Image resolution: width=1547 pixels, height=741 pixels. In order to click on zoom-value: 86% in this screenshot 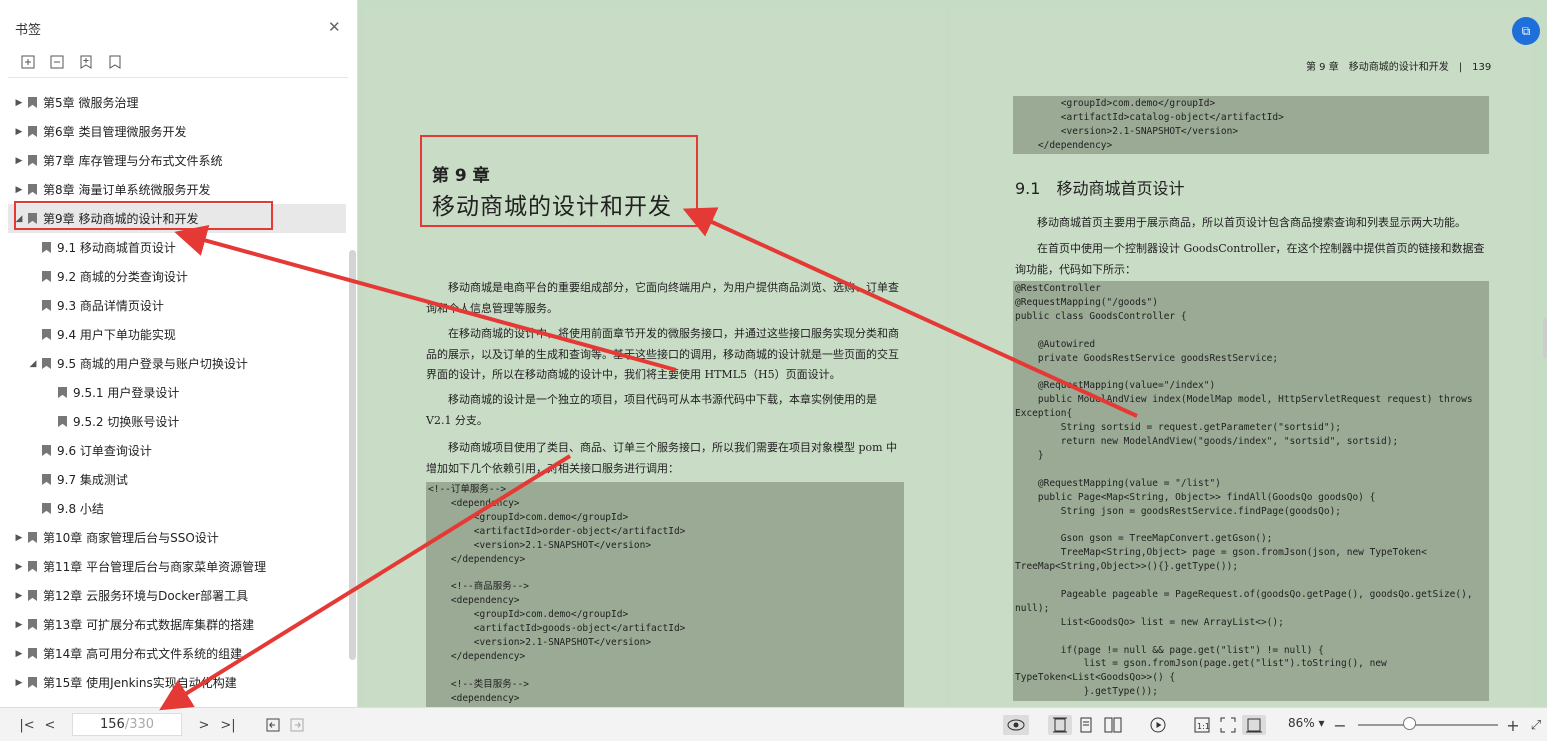, I will do `click(1301, 723)`.